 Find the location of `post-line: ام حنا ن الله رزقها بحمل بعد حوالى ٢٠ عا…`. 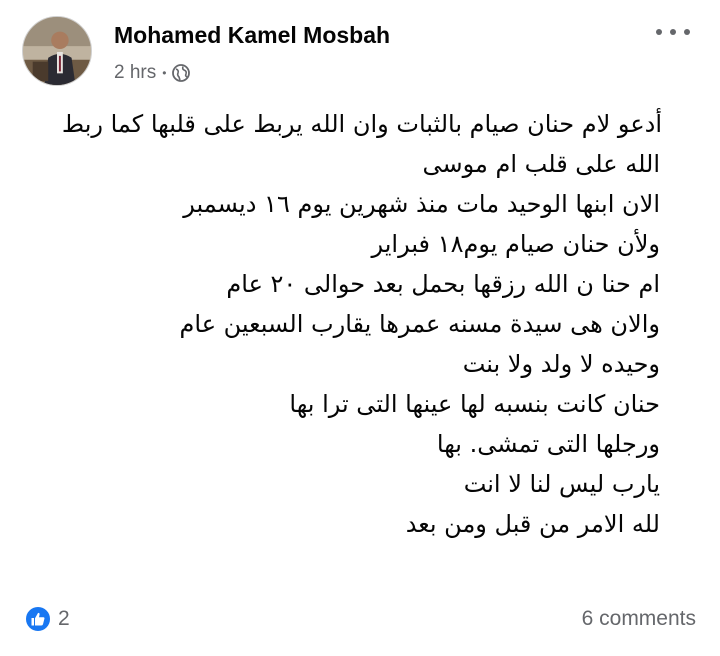

post-line: ام حنا ن الله رزقها بحمل بعد حوالى ٢٠ عا… is located at coordinates (443, 284).